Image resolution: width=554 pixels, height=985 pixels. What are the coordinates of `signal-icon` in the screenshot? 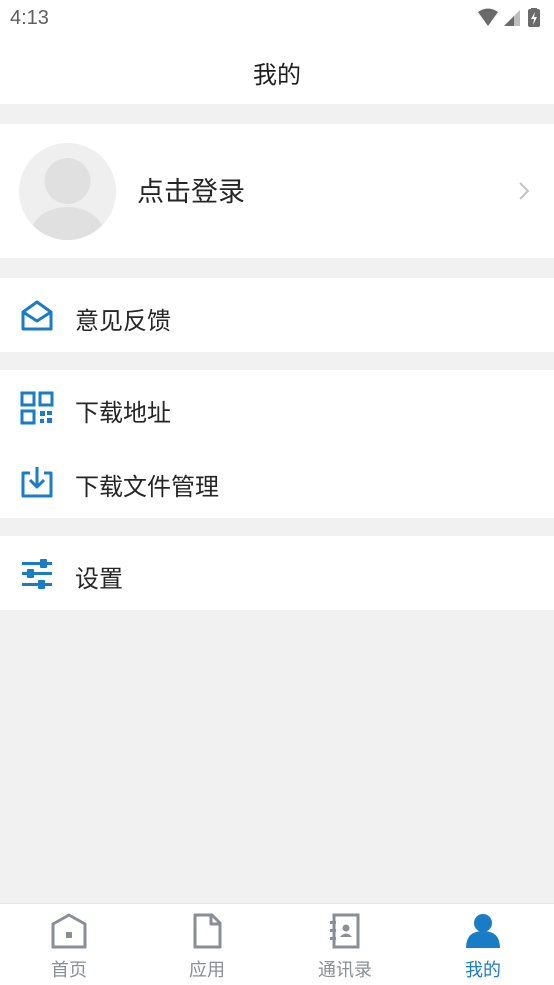 It's located at (512, 18).